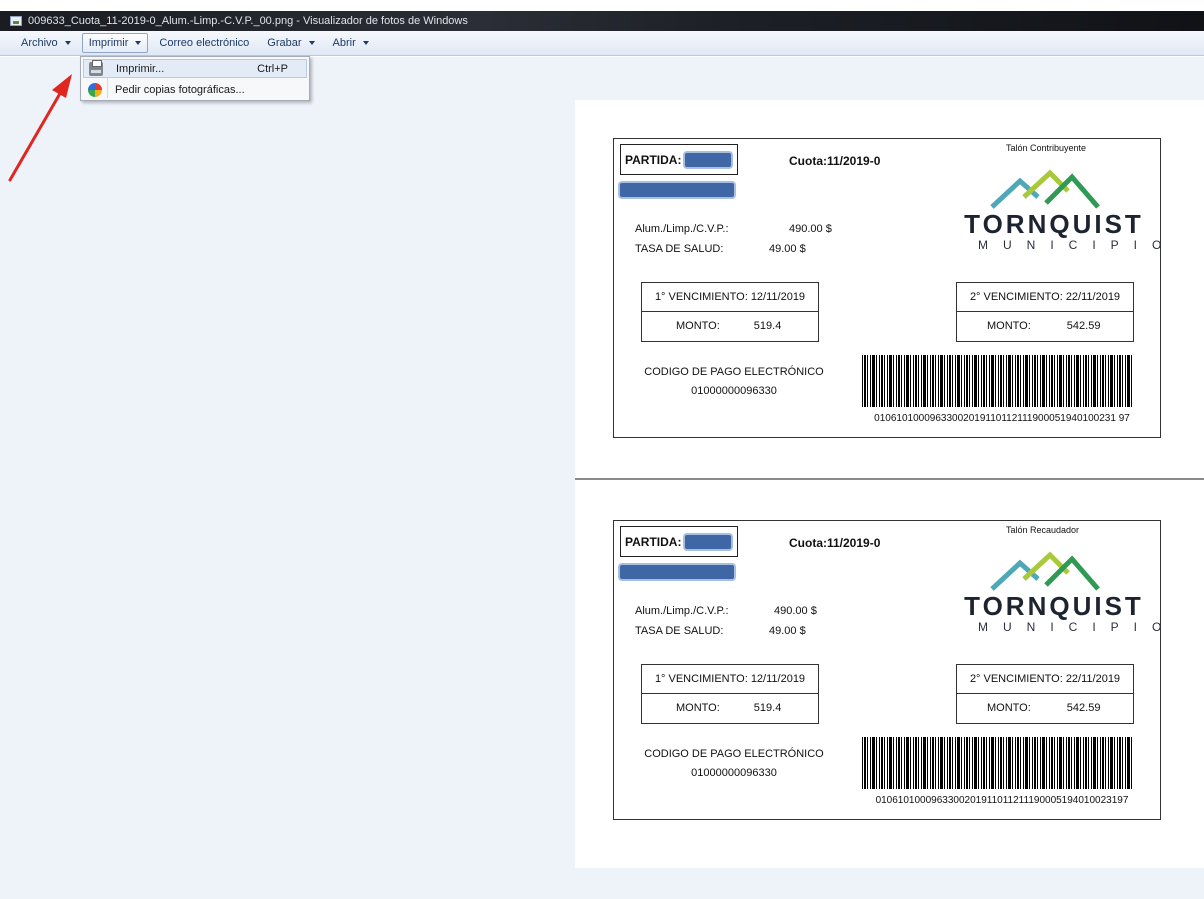 The height and width of the screenshot is (899, 1204). I want to click on menu-grabar: Grabar, so click(290, 43).